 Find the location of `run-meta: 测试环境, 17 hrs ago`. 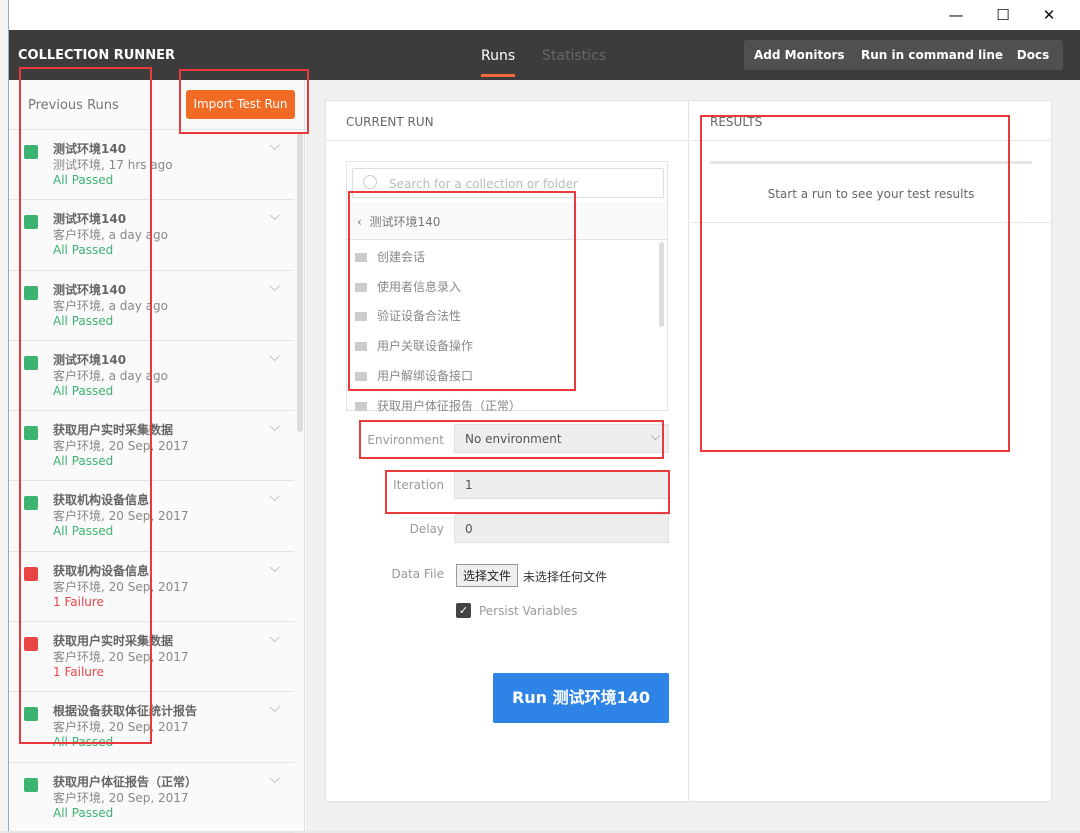

run-meta: 测试环境, 17 hrs ago is located at coordinates (113, 165).